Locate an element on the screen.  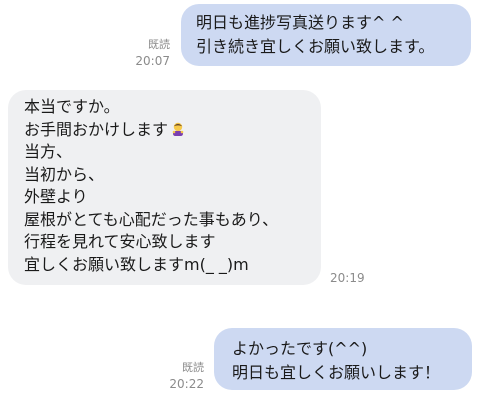
message-line: 当初から、 is located at coordinates (64, 174).